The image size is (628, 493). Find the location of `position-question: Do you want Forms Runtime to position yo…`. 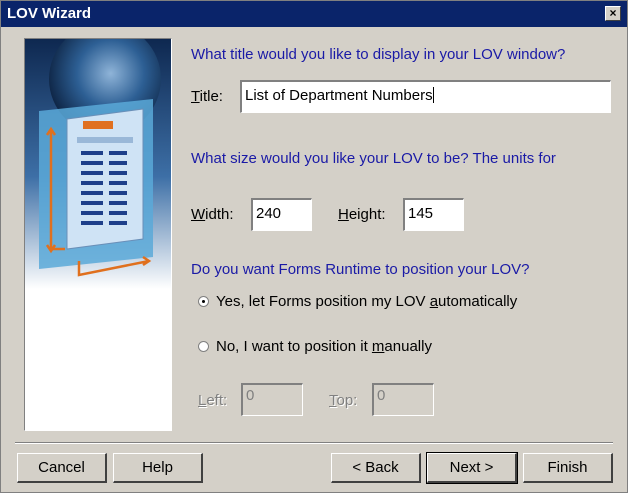

position-question: Do you want Forms Runtime to position yo… is located at coordinates (360, 269).